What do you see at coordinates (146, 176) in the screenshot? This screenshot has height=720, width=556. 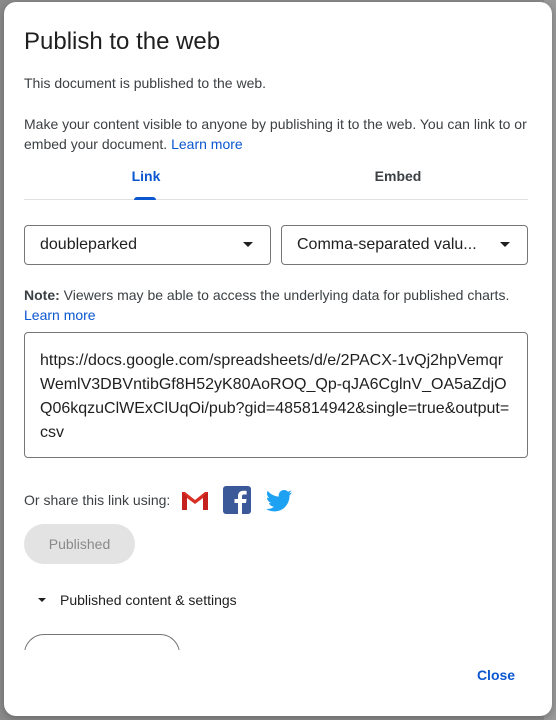 I see `tab-link-label: Link` at bounding box center [146, 176].